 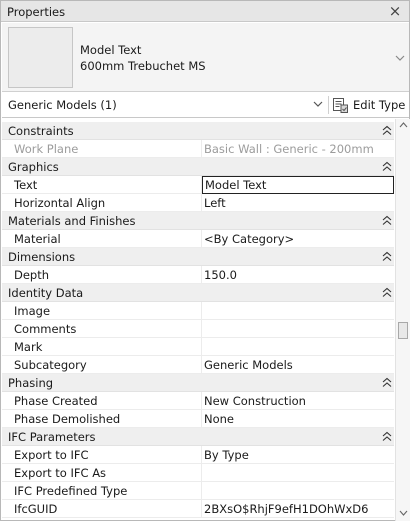 What do you see at coordinates (226, 455) in the screenshot?
I see `property-value: By Type` at bounding box center [226, 455].